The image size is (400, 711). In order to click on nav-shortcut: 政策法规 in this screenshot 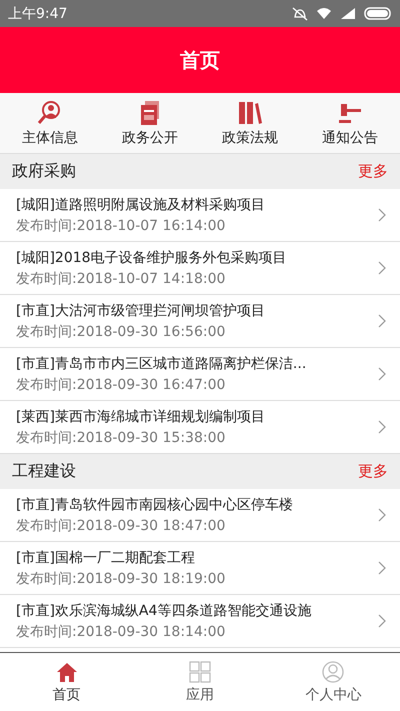, I will do `click(250, 123)`.